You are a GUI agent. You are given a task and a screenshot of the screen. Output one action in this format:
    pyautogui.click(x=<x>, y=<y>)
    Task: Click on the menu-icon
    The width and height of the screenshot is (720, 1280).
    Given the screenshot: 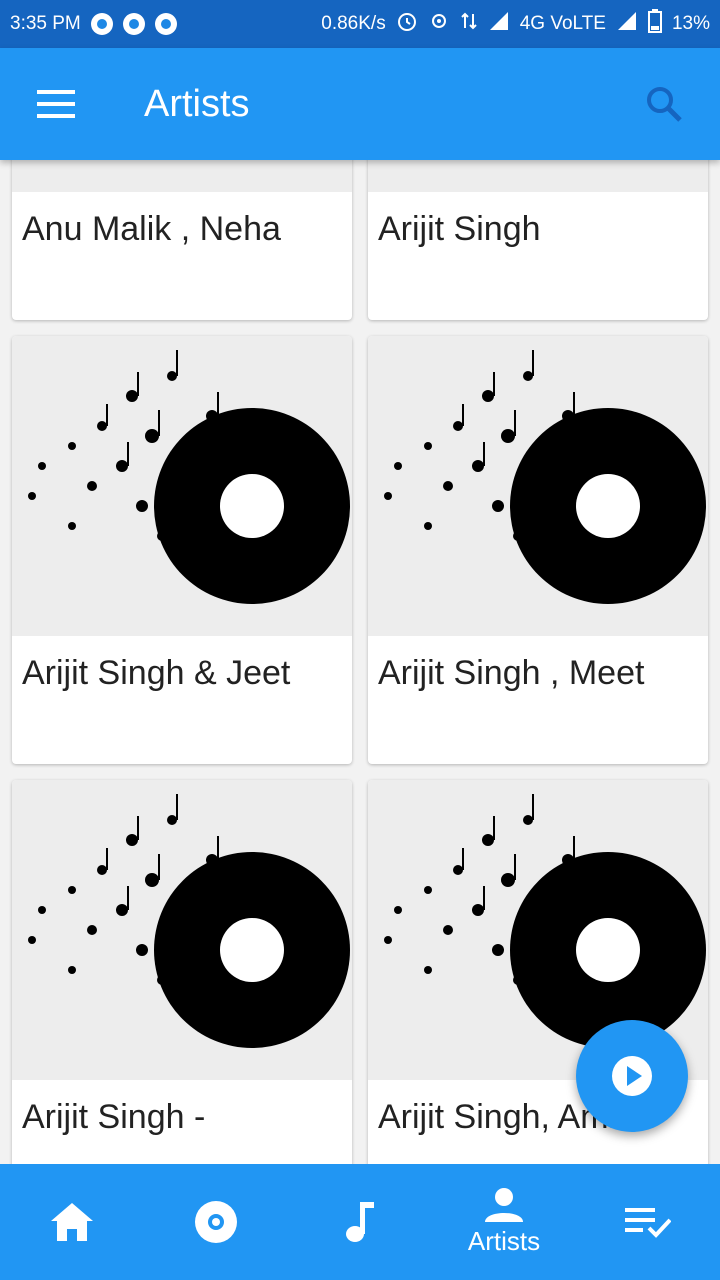 What is the action you would take?
    pyautogui.click(x=56, y=104)
    